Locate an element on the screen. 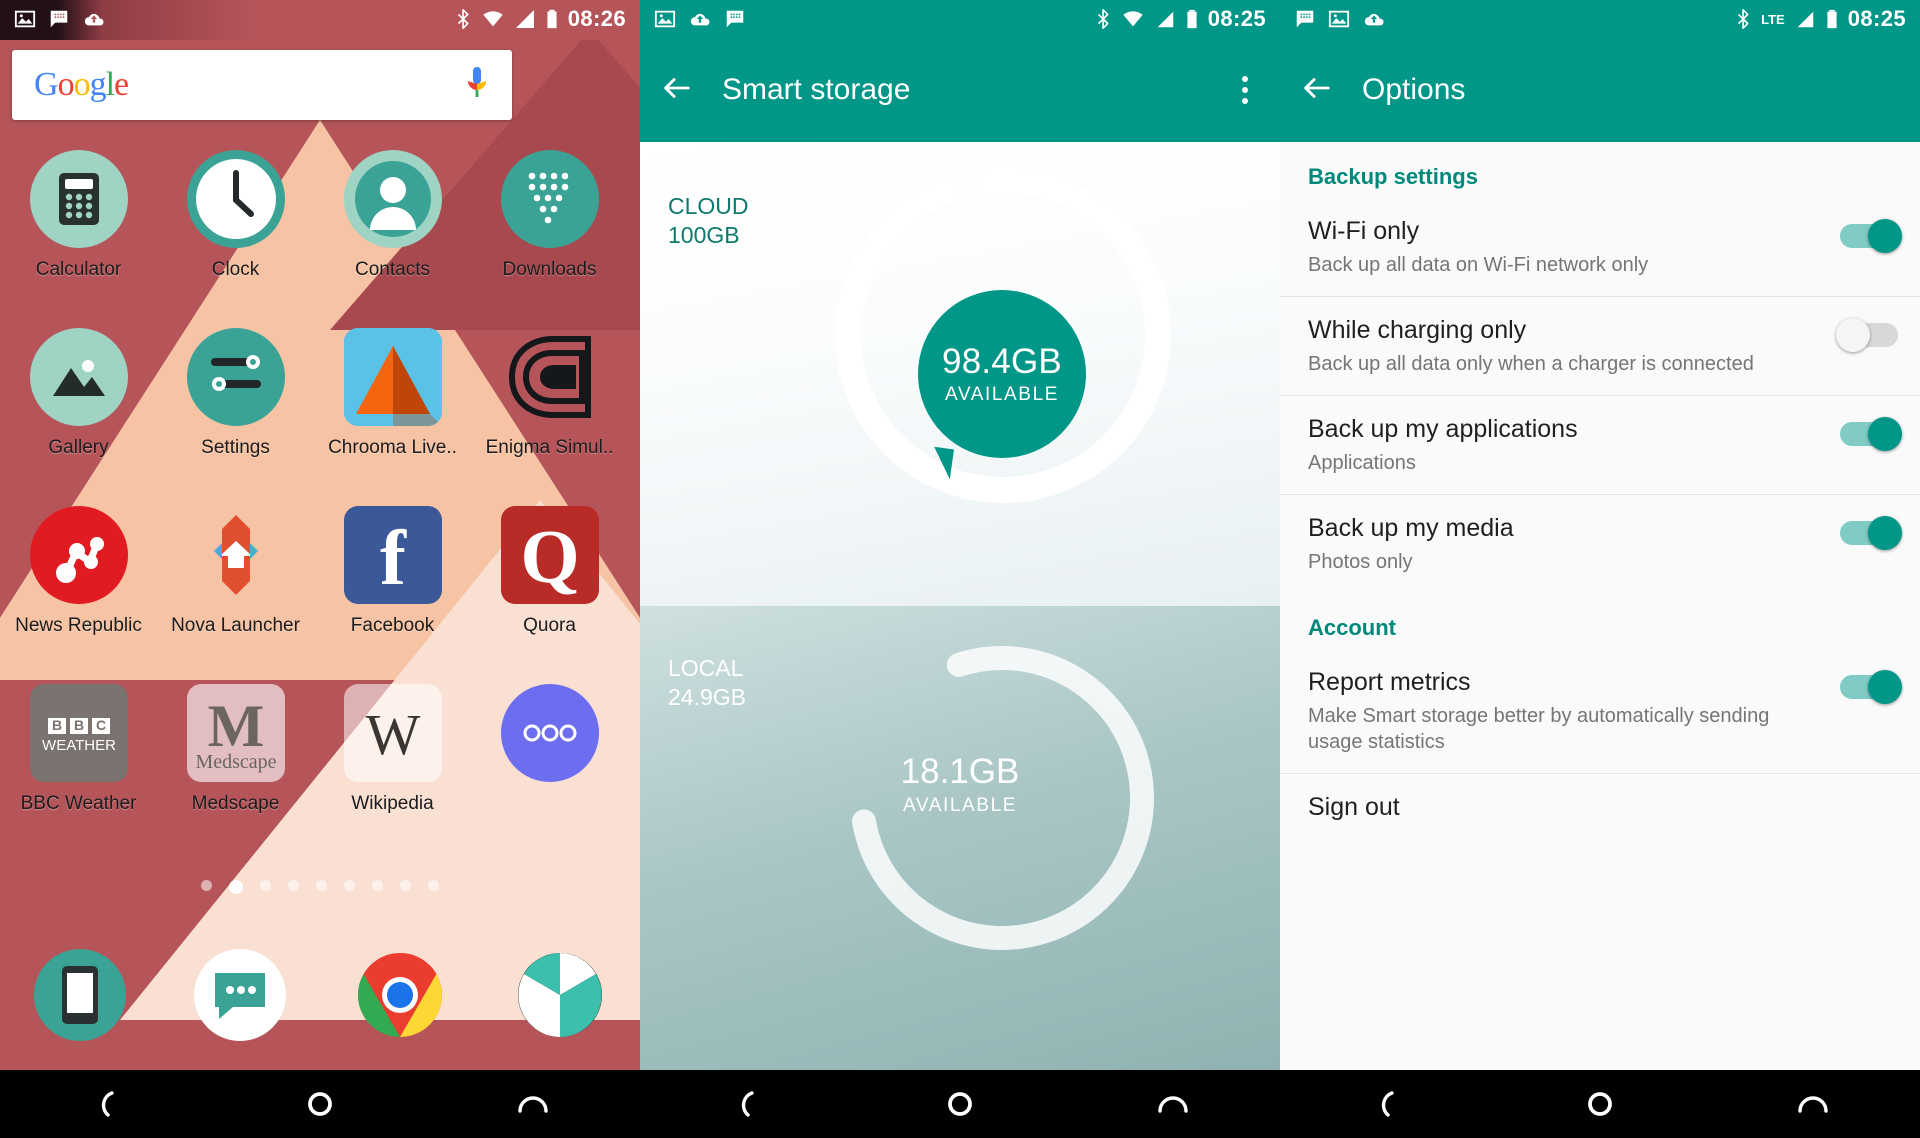  app-icon-chrooma: Chrooma Live.. is located at coordinates (392, 407).